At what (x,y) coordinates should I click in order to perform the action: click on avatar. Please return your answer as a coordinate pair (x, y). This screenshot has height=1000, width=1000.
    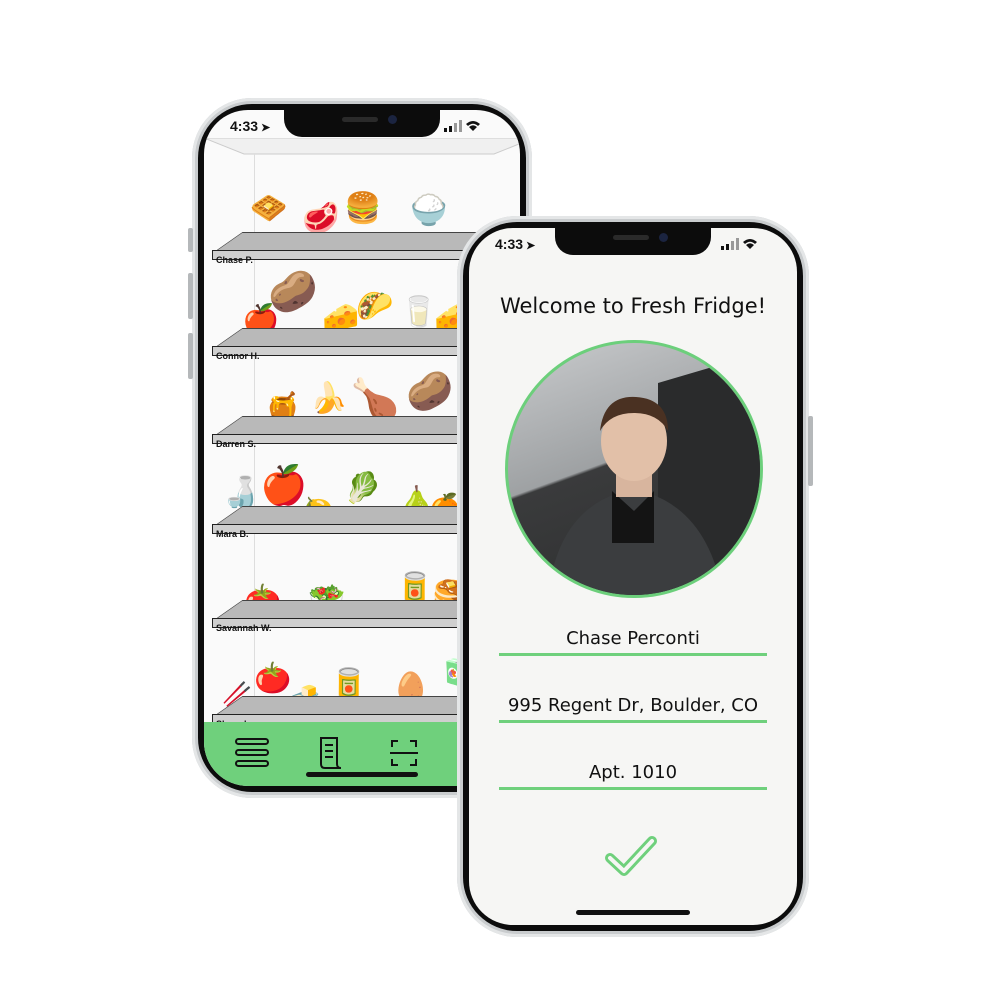
    Looking at the image, I should click on (634, 469).